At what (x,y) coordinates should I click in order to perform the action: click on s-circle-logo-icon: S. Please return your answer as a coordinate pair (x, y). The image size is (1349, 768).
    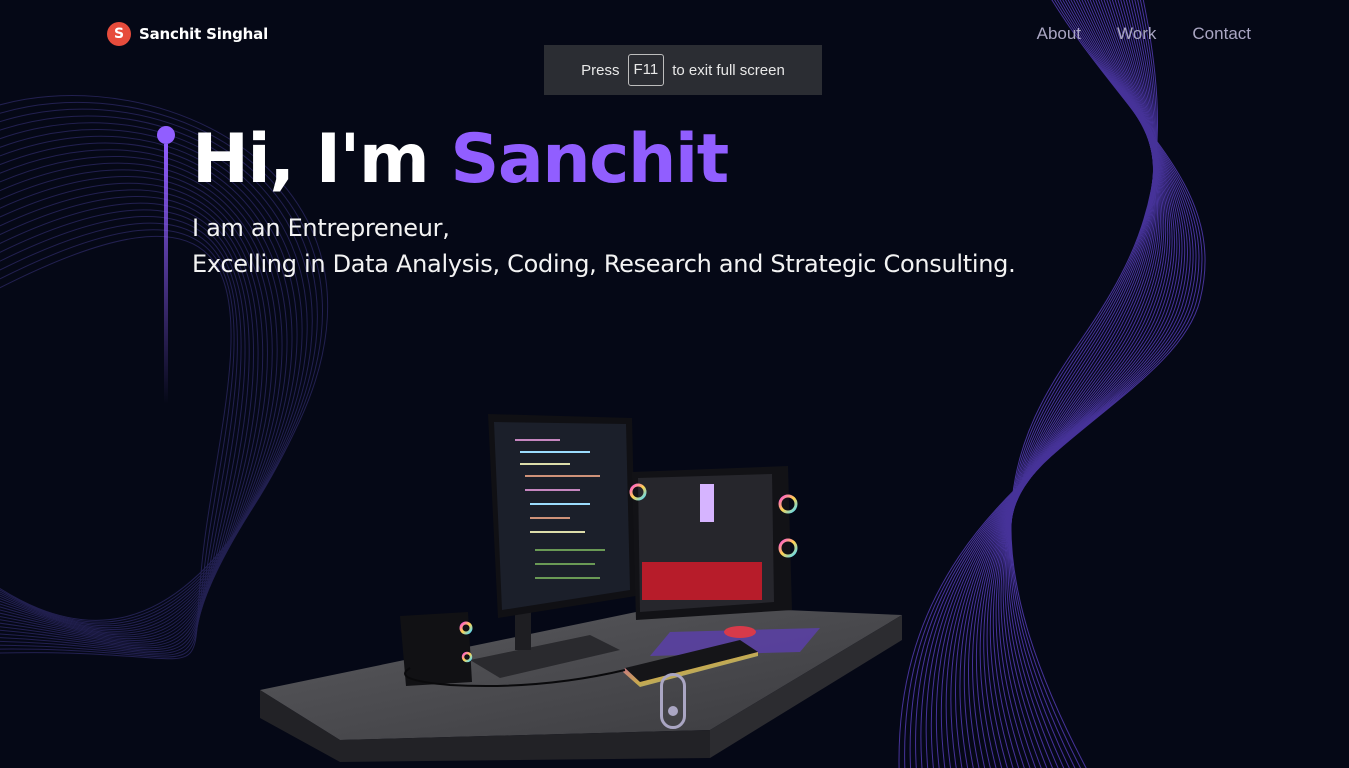
    Looking at the image, I should click on (119, 34).